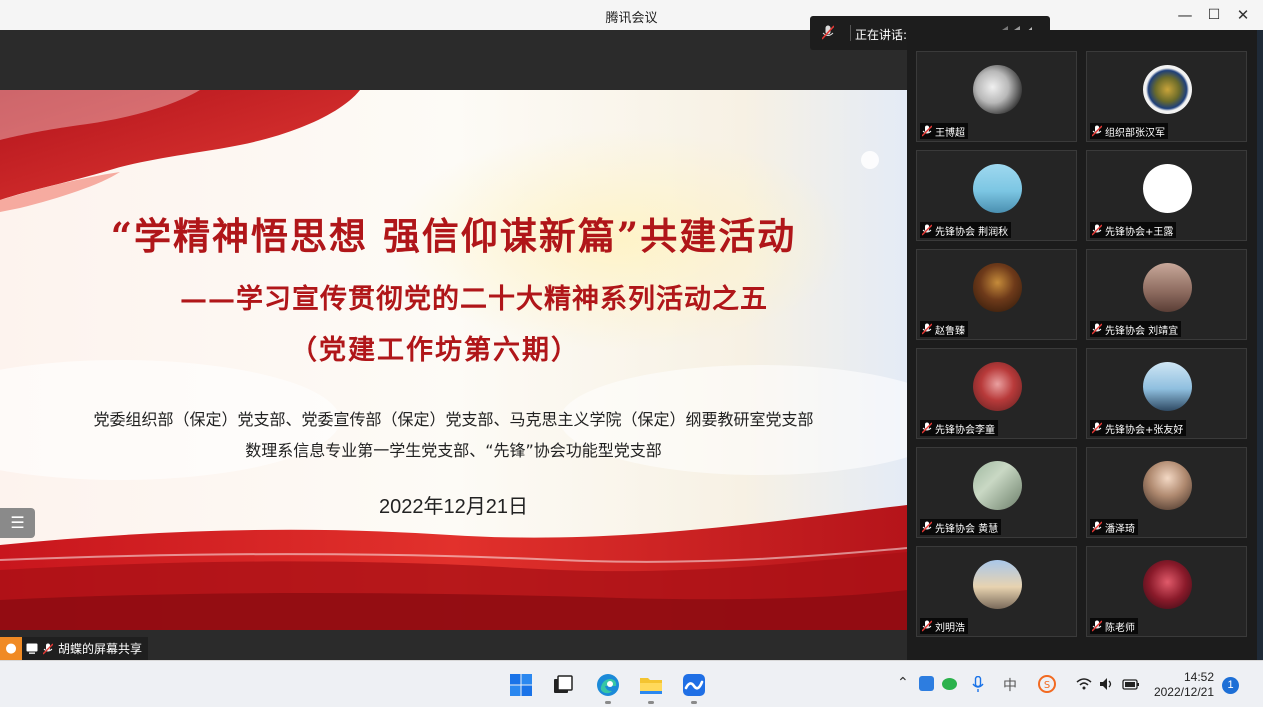  I want to click on participant-tile: 陈老师, so click(1166, 591).